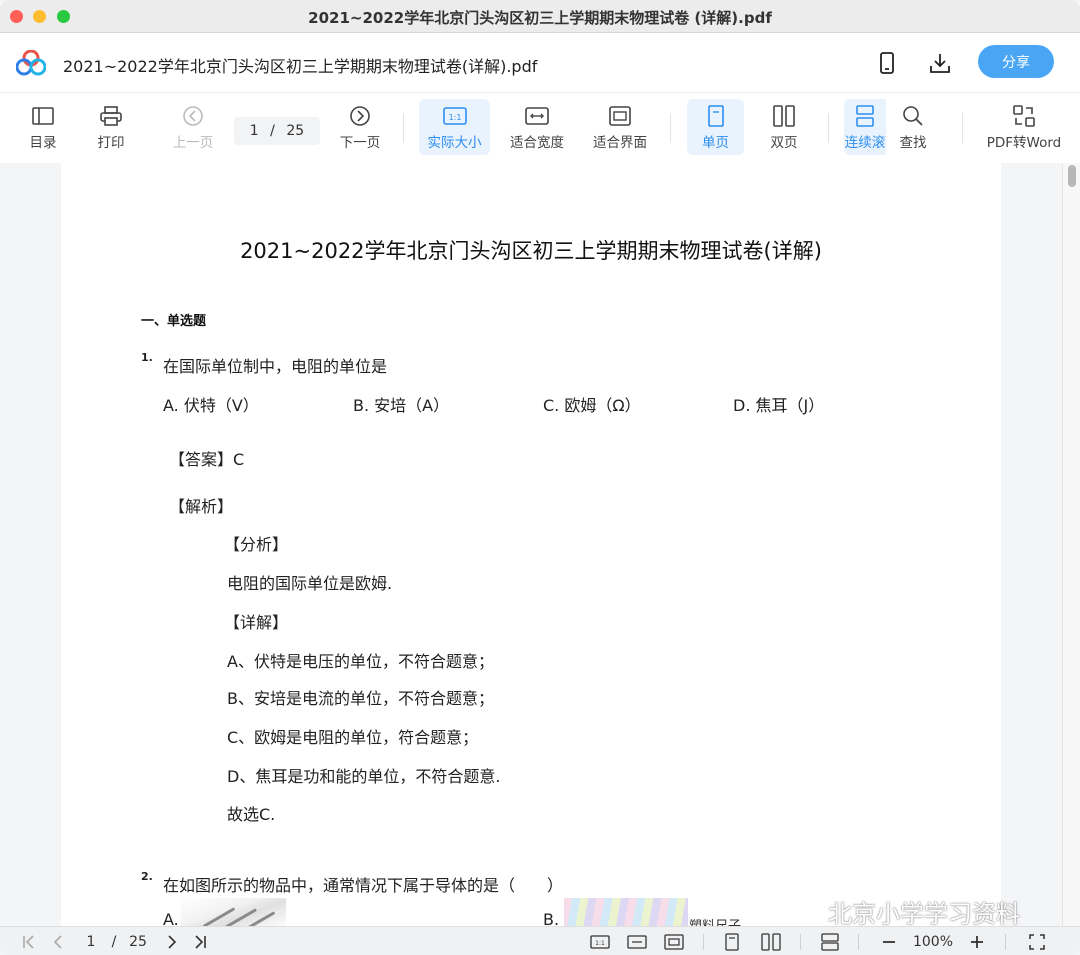 The image size is (1080, 955). What do you see at coordinates (1072, 176) in the screenshot?
I see `scrollbar-thumb` at bounding box center [1072, 176].